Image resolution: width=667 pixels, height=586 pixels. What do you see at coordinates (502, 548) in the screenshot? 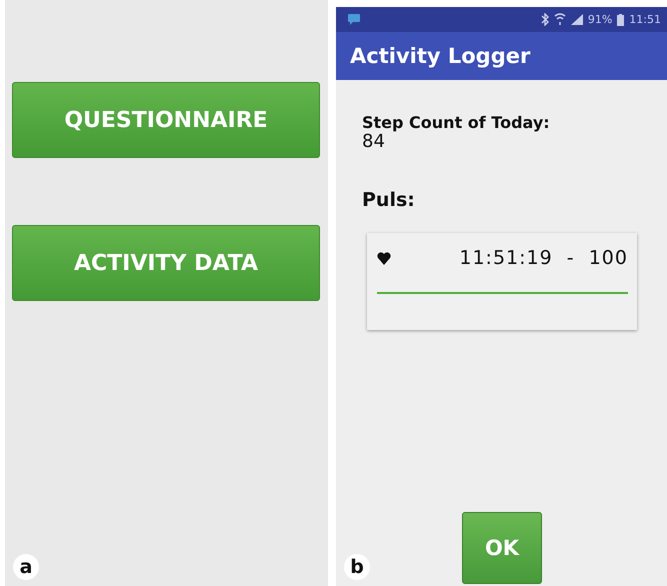
I see `ok-button: OK` at bounding box center [502, 548].